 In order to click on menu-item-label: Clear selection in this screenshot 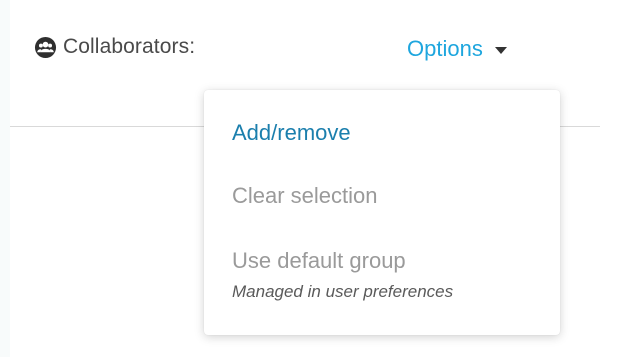, I will do `click(305, 195)`.